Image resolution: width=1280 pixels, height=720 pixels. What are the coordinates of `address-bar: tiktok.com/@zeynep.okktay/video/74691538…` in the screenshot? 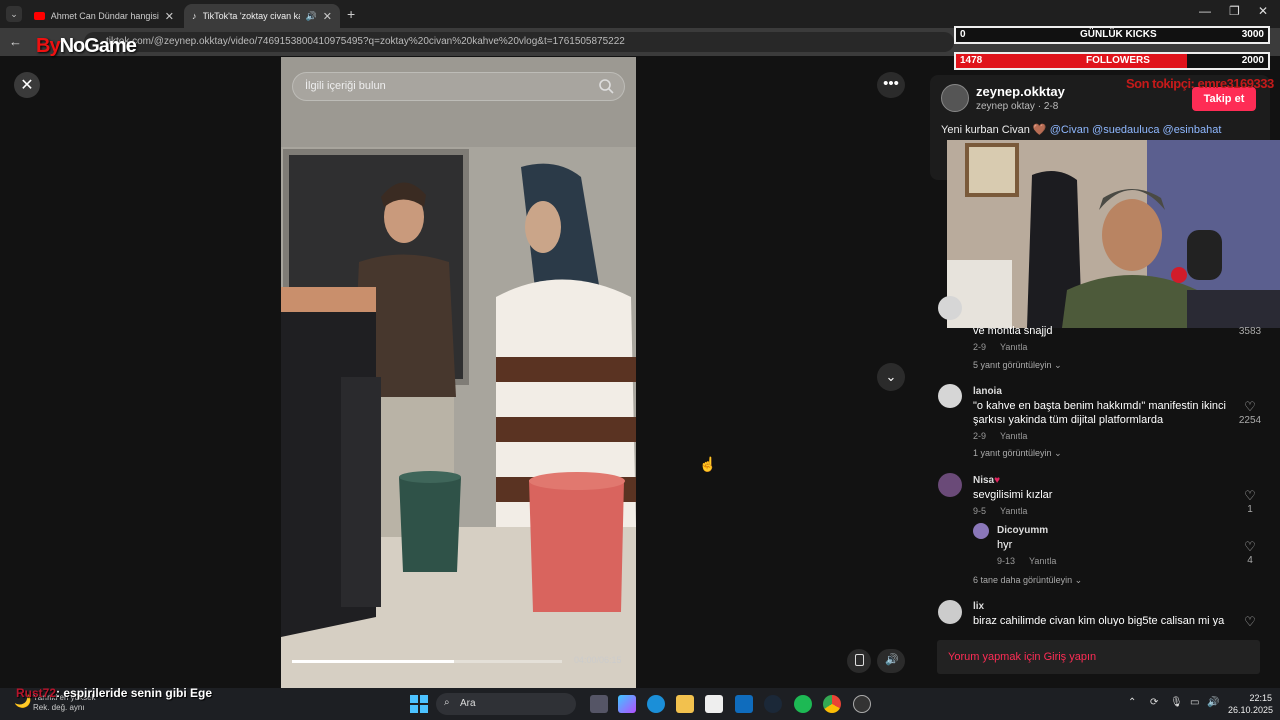 It's located at (519, 42).